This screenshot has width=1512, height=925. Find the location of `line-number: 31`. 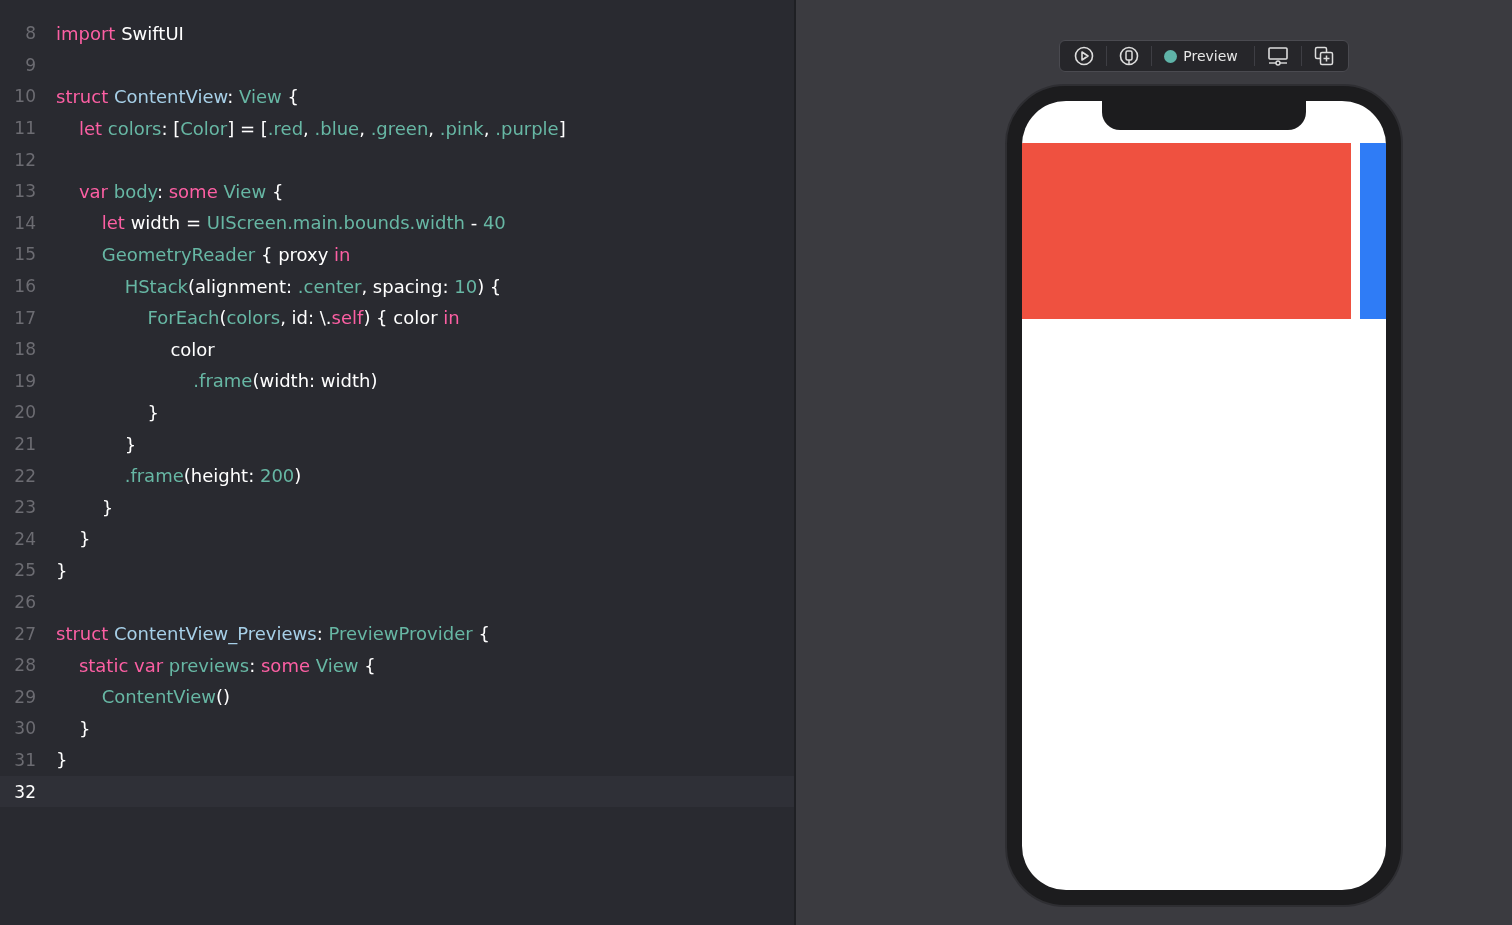

line-number: 31 is located at coordinates (24, 759).